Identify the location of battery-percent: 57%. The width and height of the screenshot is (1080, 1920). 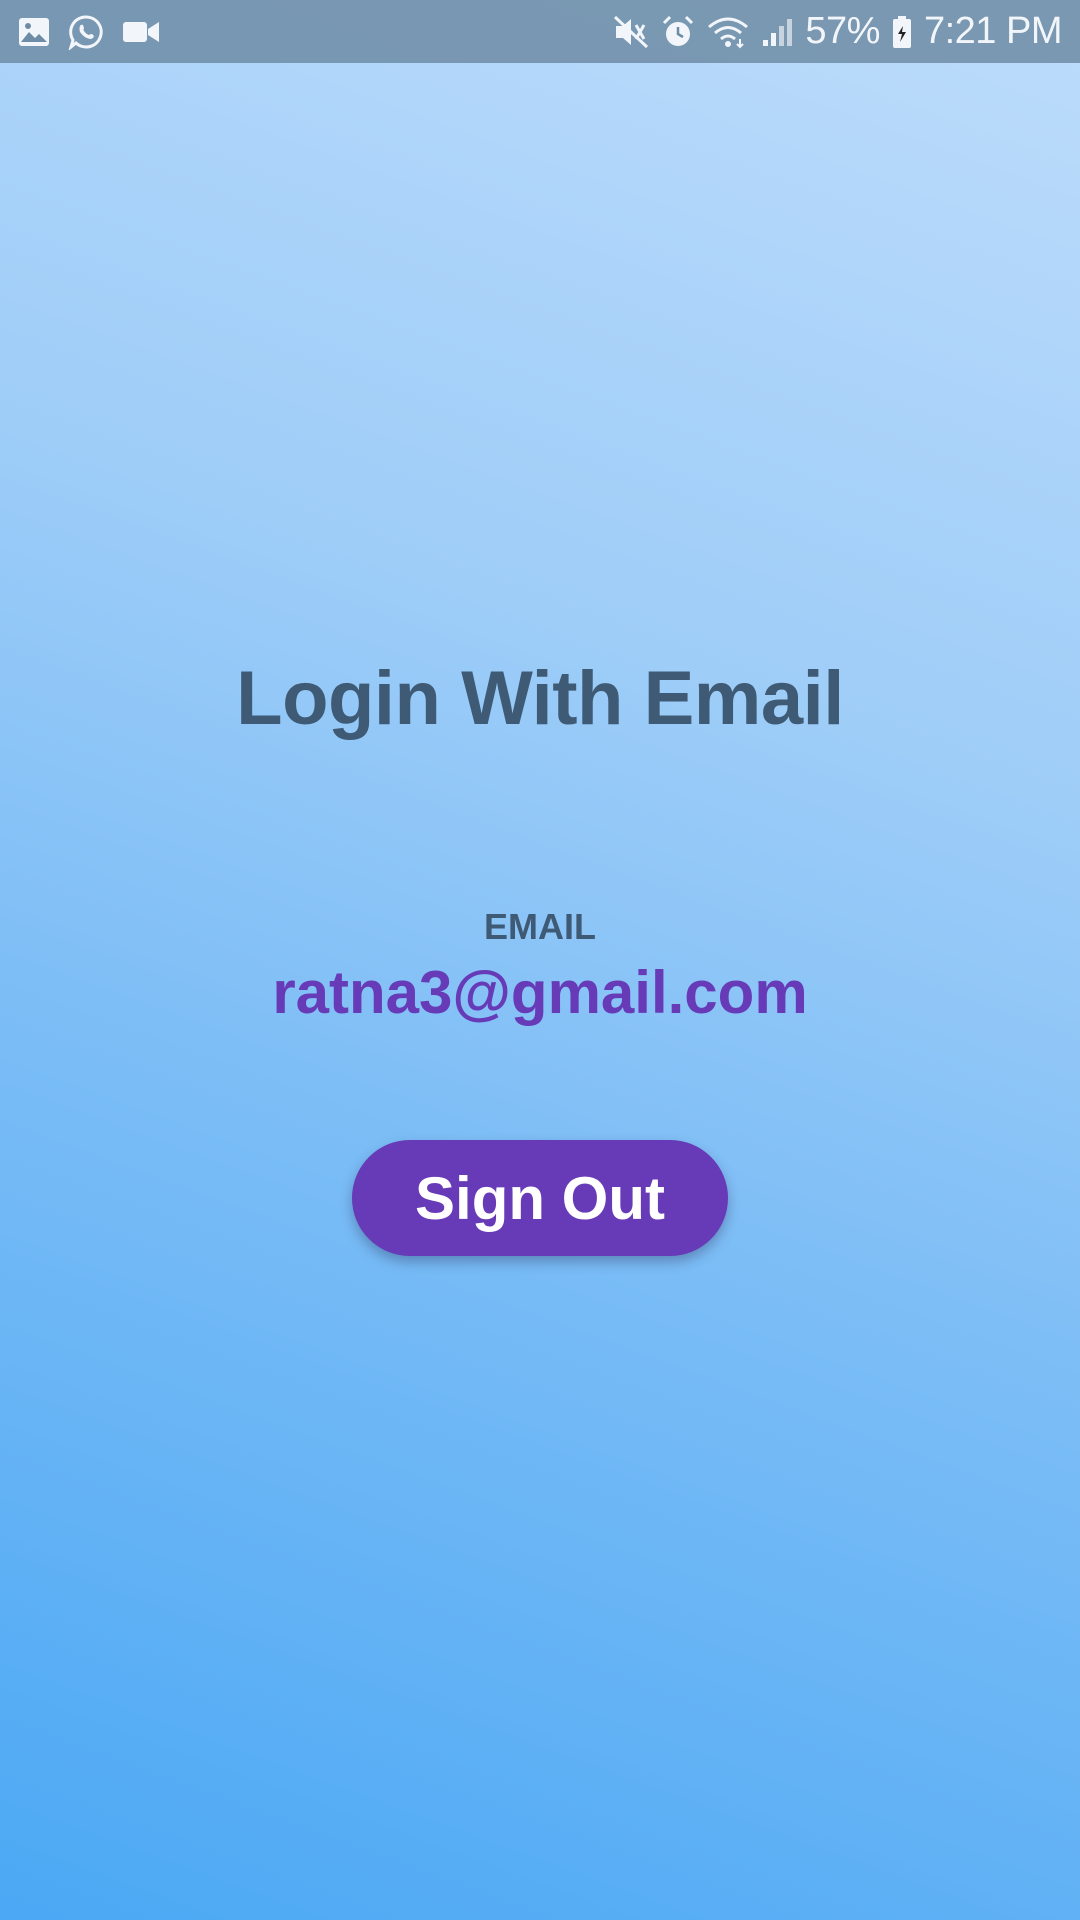
(842, 31).